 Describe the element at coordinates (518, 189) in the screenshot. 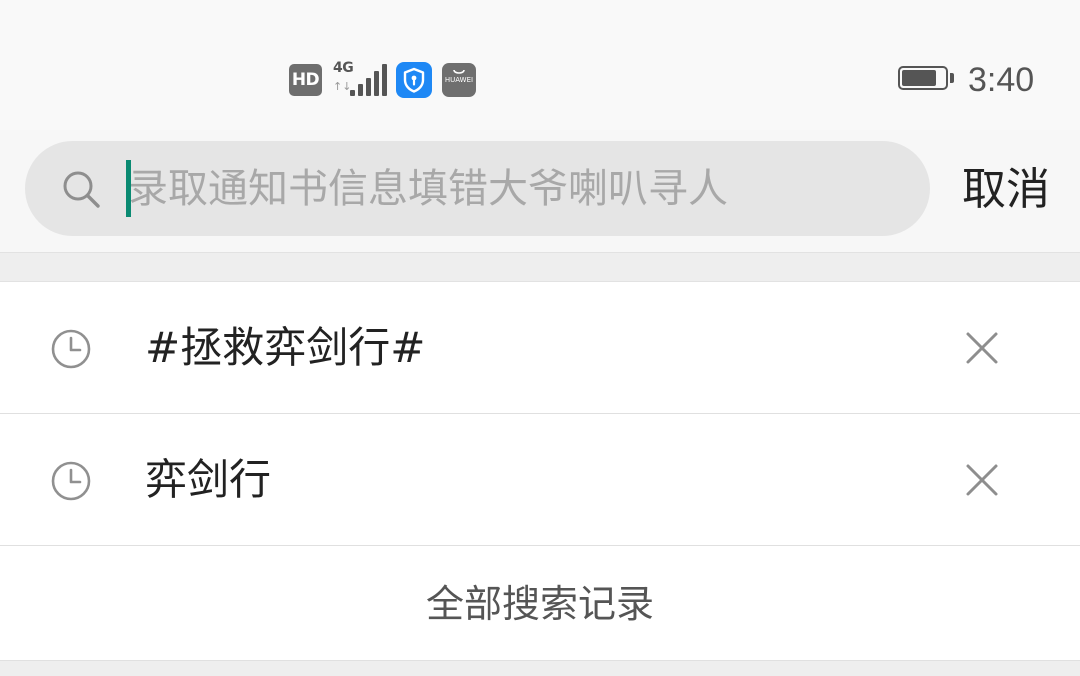

I see `search-input` at that location.